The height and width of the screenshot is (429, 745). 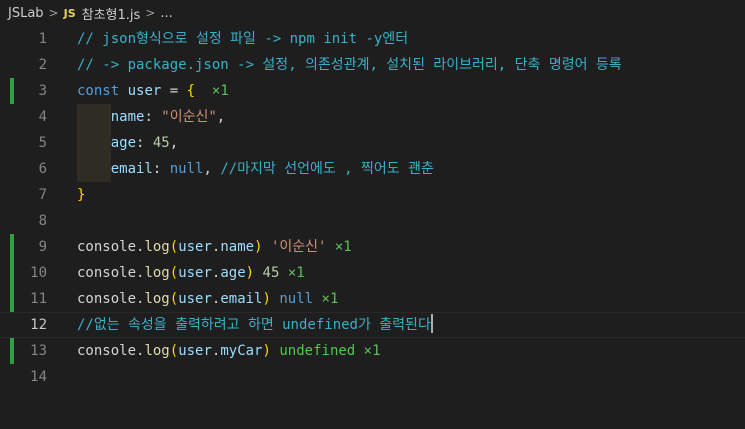 What do you see at coordinates (237, 247) in the screenshot?
I see `property-name: name` at bounding box center [237, 247].